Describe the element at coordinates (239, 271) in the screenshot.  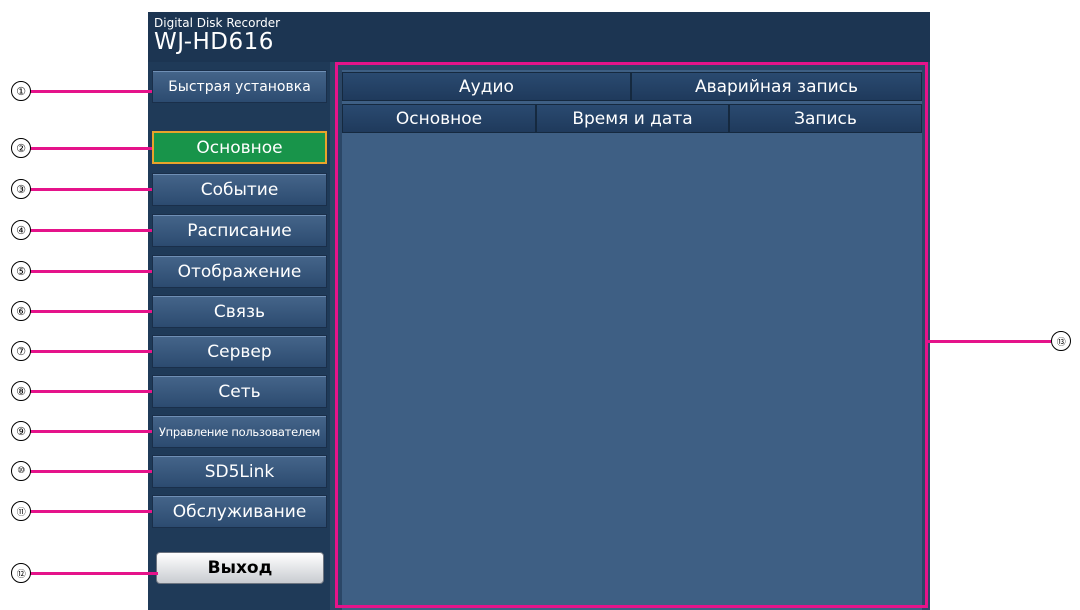
I see `menu-display-button: Отображение` at that location.